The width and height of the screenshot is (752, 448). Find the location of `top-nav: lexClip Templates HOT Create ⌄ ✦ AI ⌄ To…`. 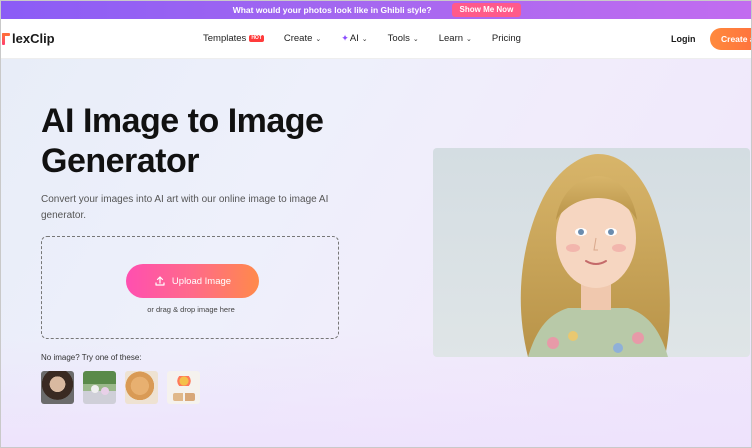

top-nav: lexClip Templates HOT Create ⌄ ✦ AI ⌄ To… is located at coordinates (376, 39).